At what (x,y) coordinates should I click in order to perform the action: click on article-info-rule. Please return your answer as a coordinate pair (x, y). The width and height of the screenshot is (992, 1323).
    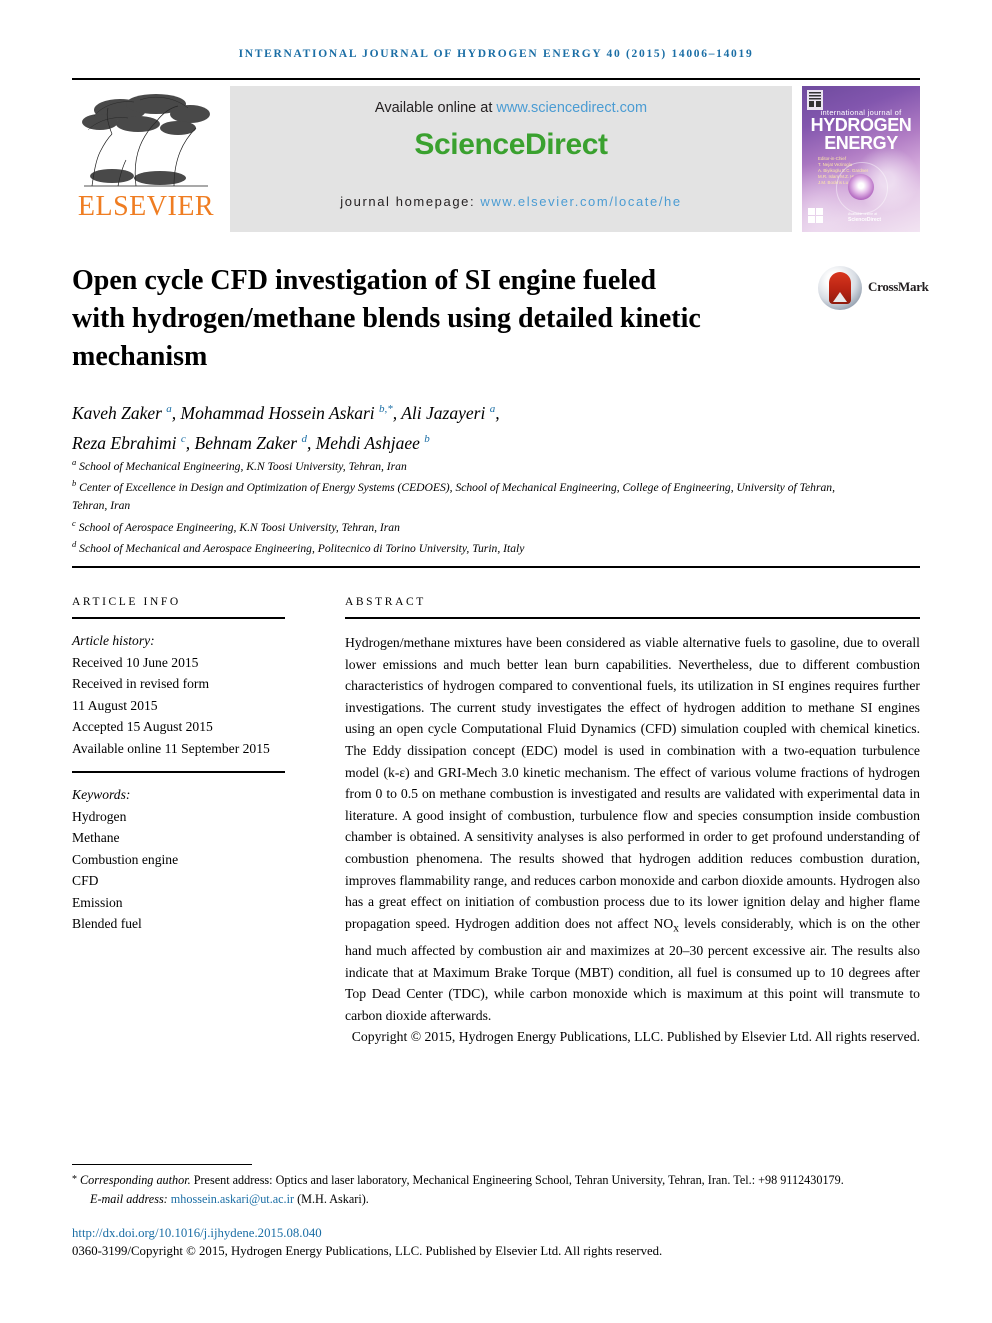
    Looking at the image, I should click on (178, 618).